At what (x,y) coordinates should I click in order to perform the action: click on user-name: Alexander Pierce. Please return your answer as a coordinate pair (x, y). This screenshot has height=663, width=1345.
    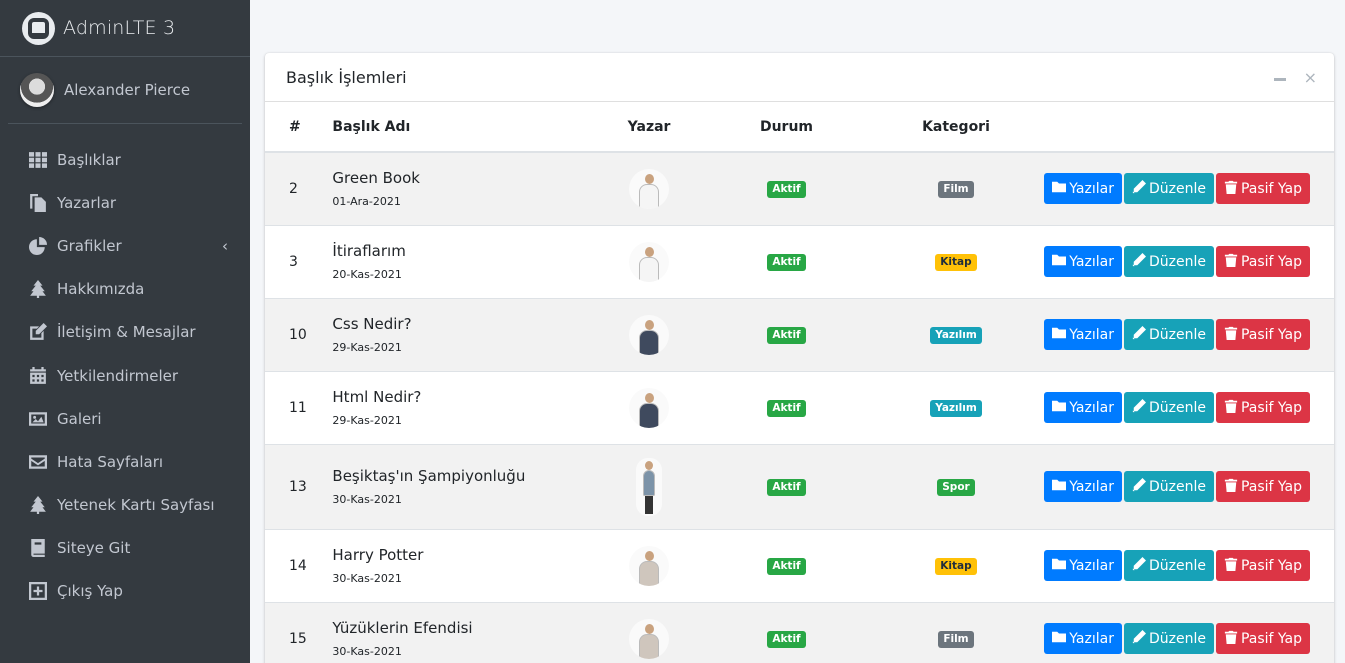
    Looking at the image, I should click on (127, 90).